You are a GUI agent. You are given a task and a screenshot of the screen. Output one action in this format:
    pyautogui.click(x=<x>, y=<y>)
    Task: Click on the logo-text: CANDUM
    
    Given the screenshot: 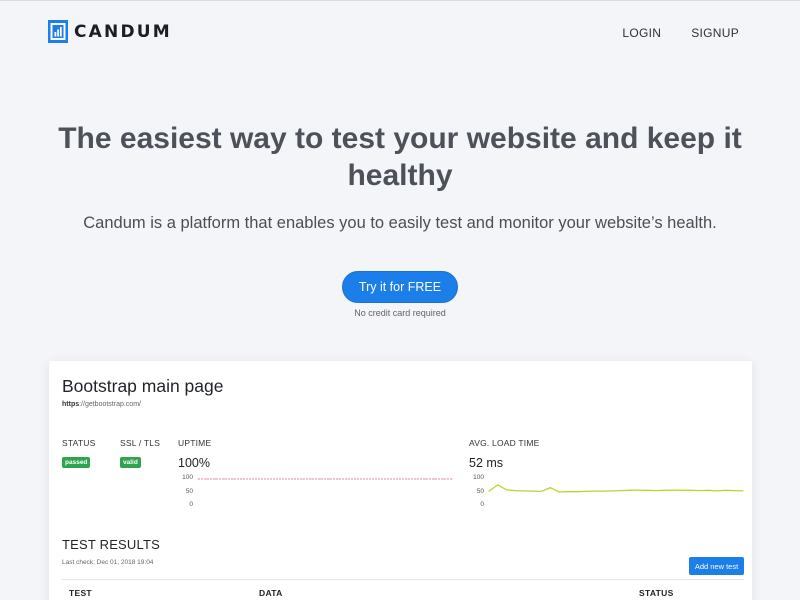 What is the action you would take?
    pyautogui.click(x=123, y=31)
    